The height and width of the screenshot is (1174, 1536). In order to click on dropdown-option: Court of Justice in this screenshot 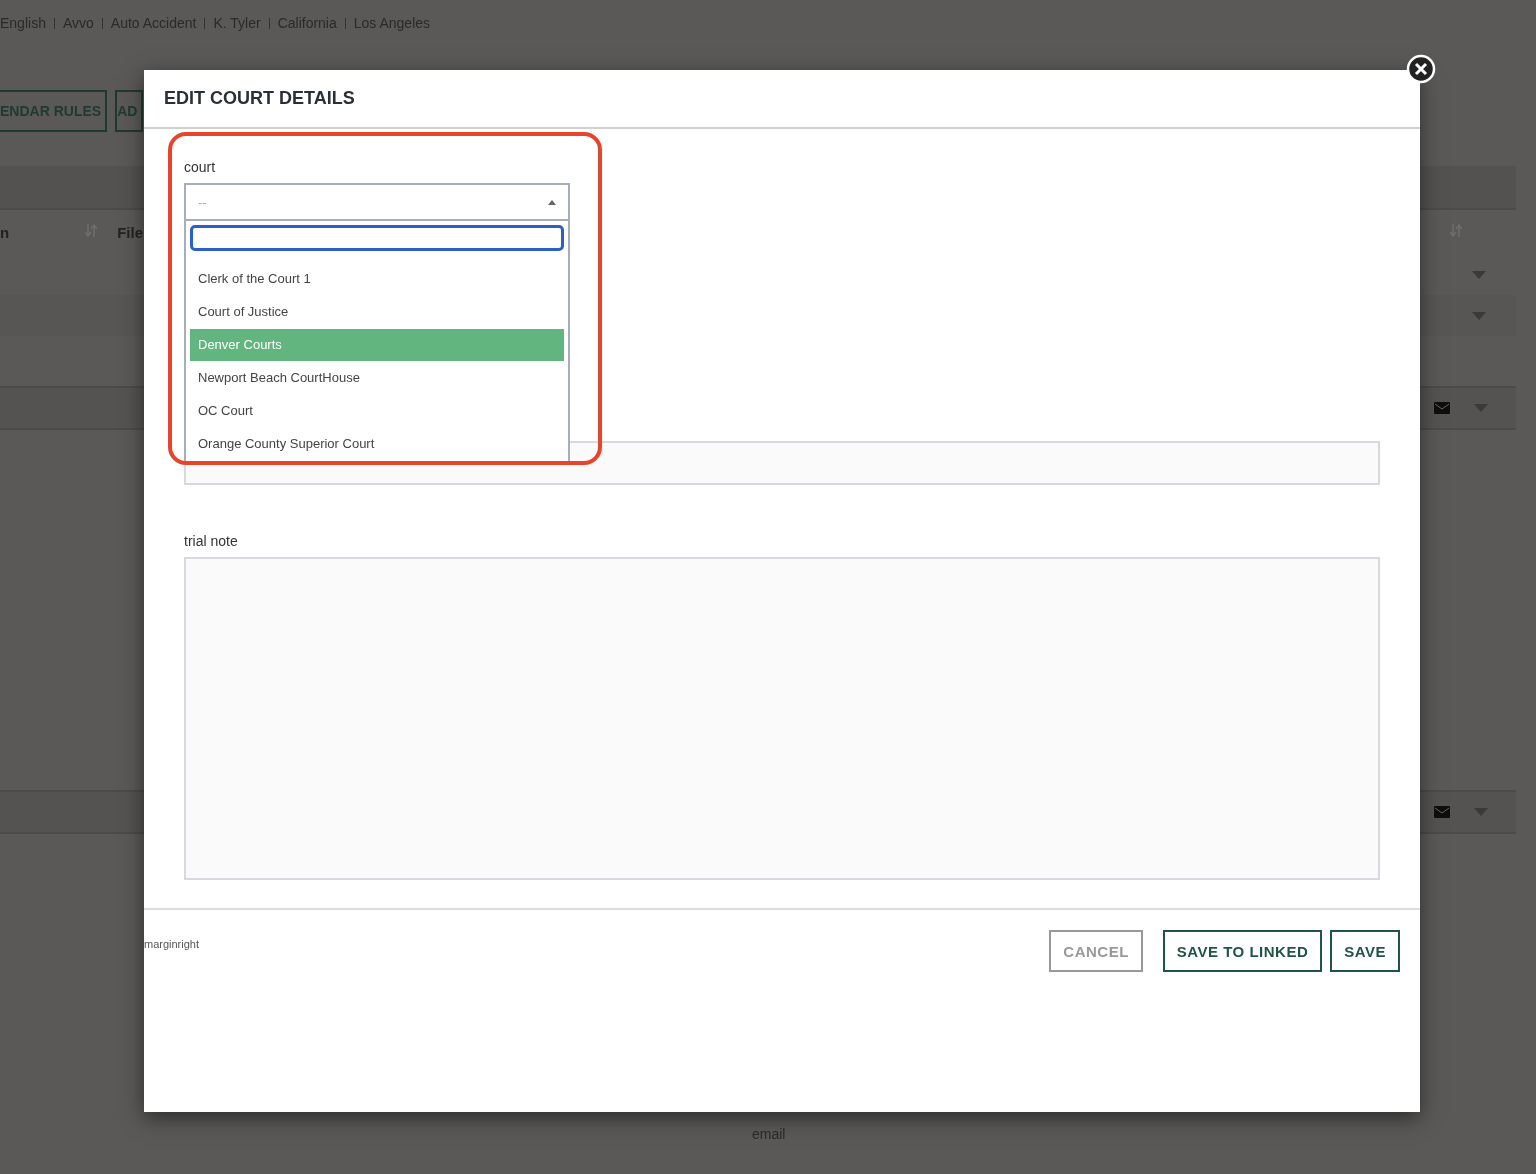, I will do `click(377, 312)`.